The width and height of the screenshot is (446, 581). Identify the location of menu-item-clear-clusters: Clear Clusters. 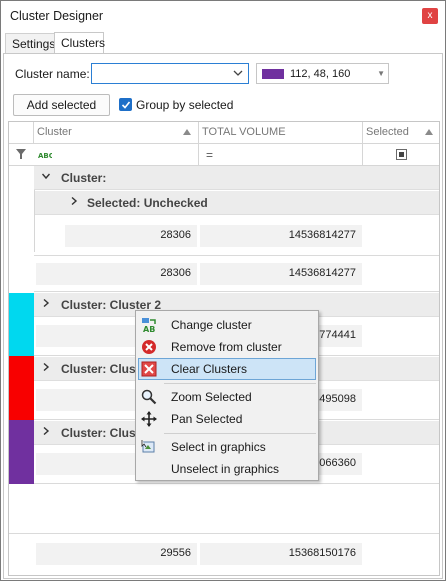
(227, 369).